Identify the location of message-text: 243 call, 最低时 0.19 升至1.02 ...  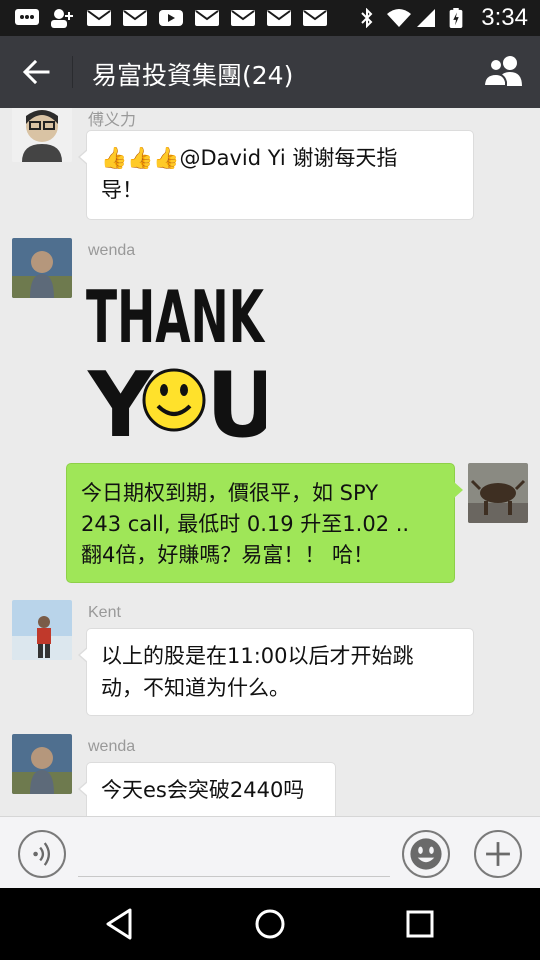
(245, 524).